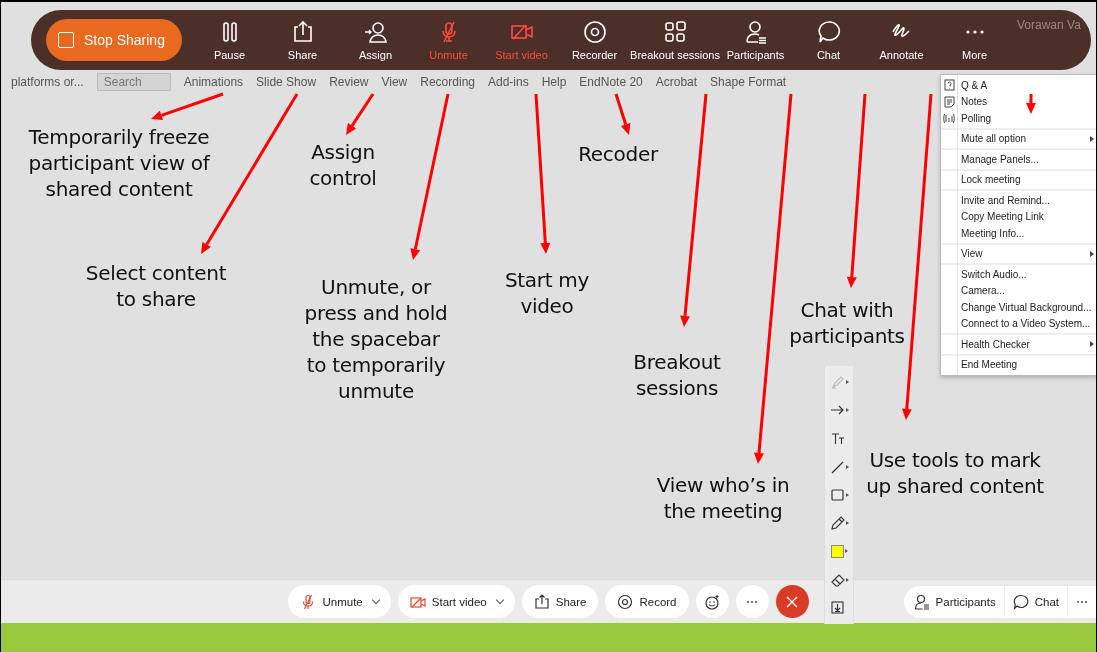 This screenshot has height=652, width=1097. Describe the element at coordinates (554, 82) in the screenshot. I see `ribbon-tab: Help` at that location.